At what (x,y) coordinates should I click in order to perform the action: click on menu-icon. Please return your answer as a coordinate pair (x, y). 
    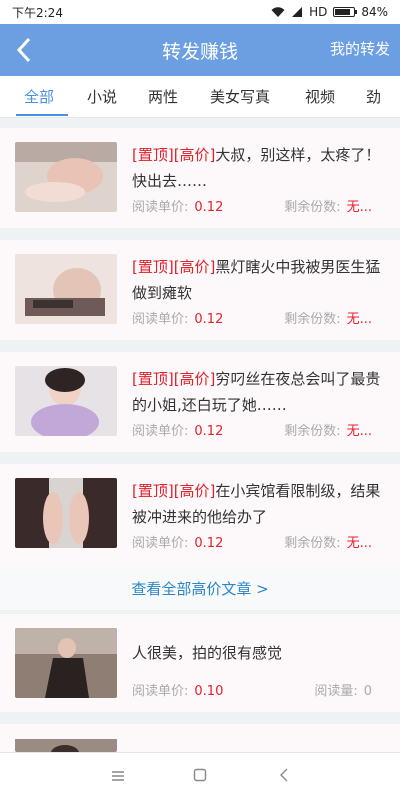
    Looking at the image, I should click on (118, 776).